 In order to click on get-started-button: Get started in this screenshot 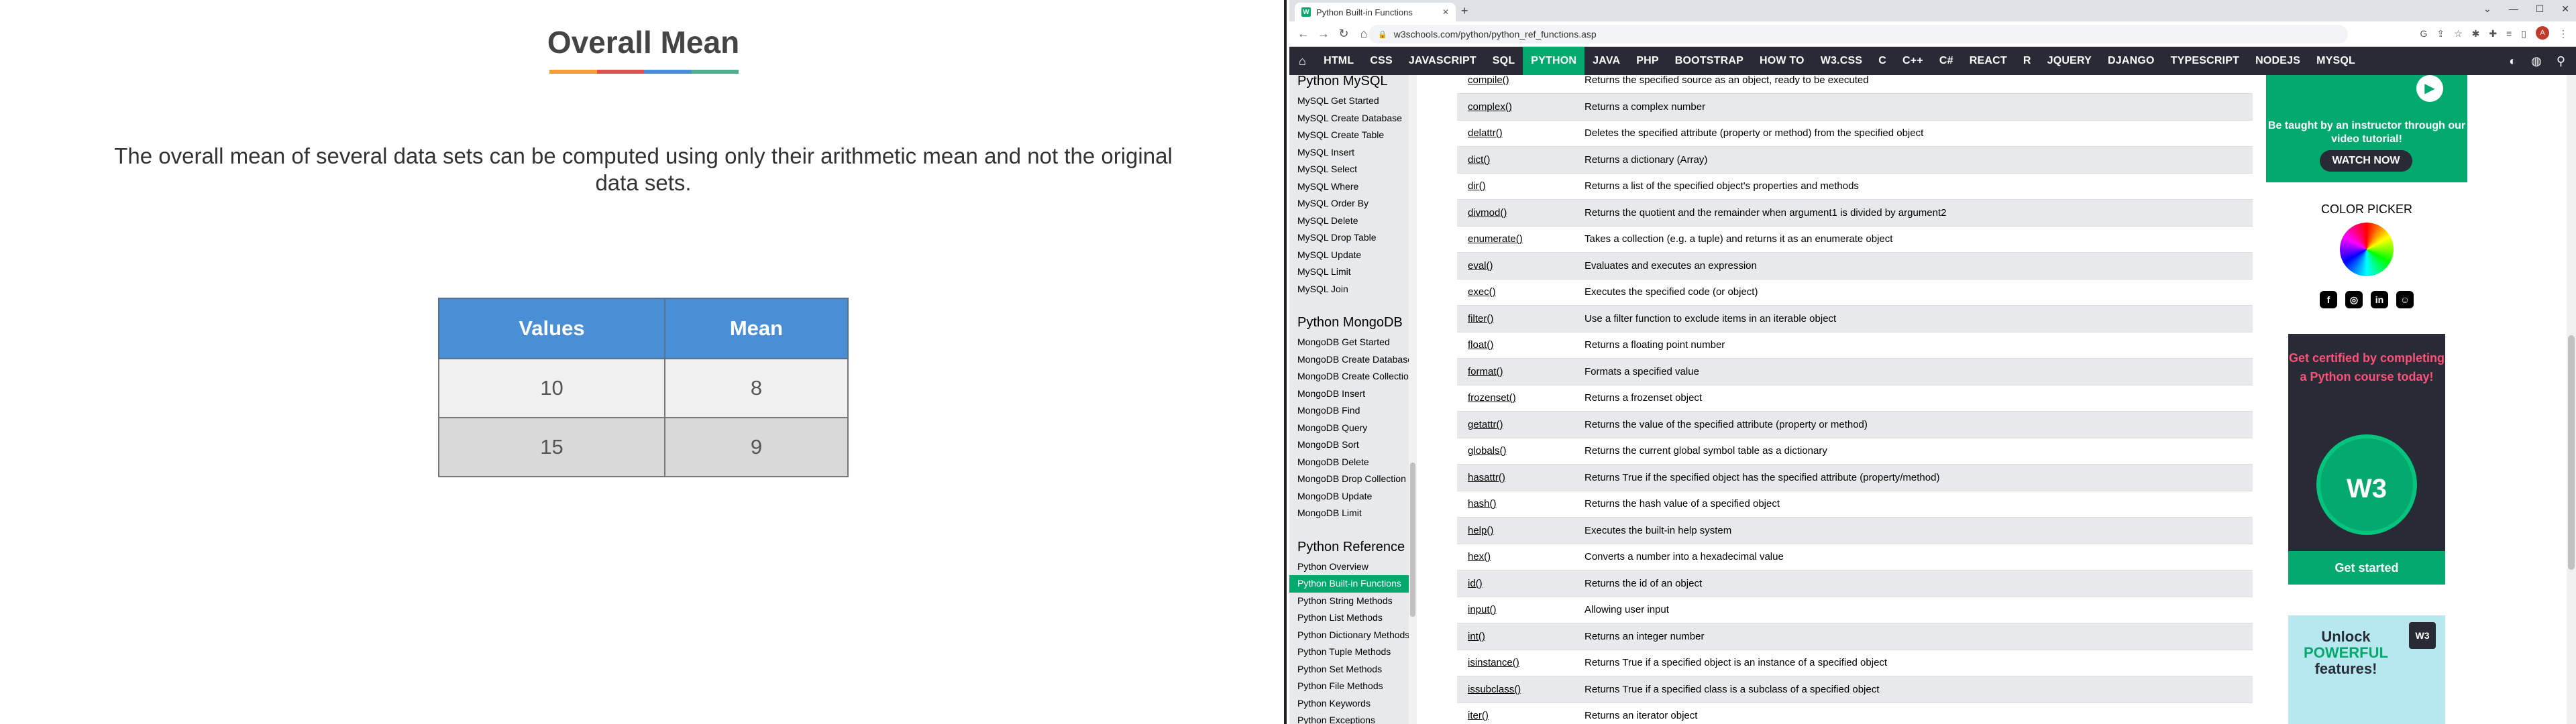, I will do `click(2366, 568)`.